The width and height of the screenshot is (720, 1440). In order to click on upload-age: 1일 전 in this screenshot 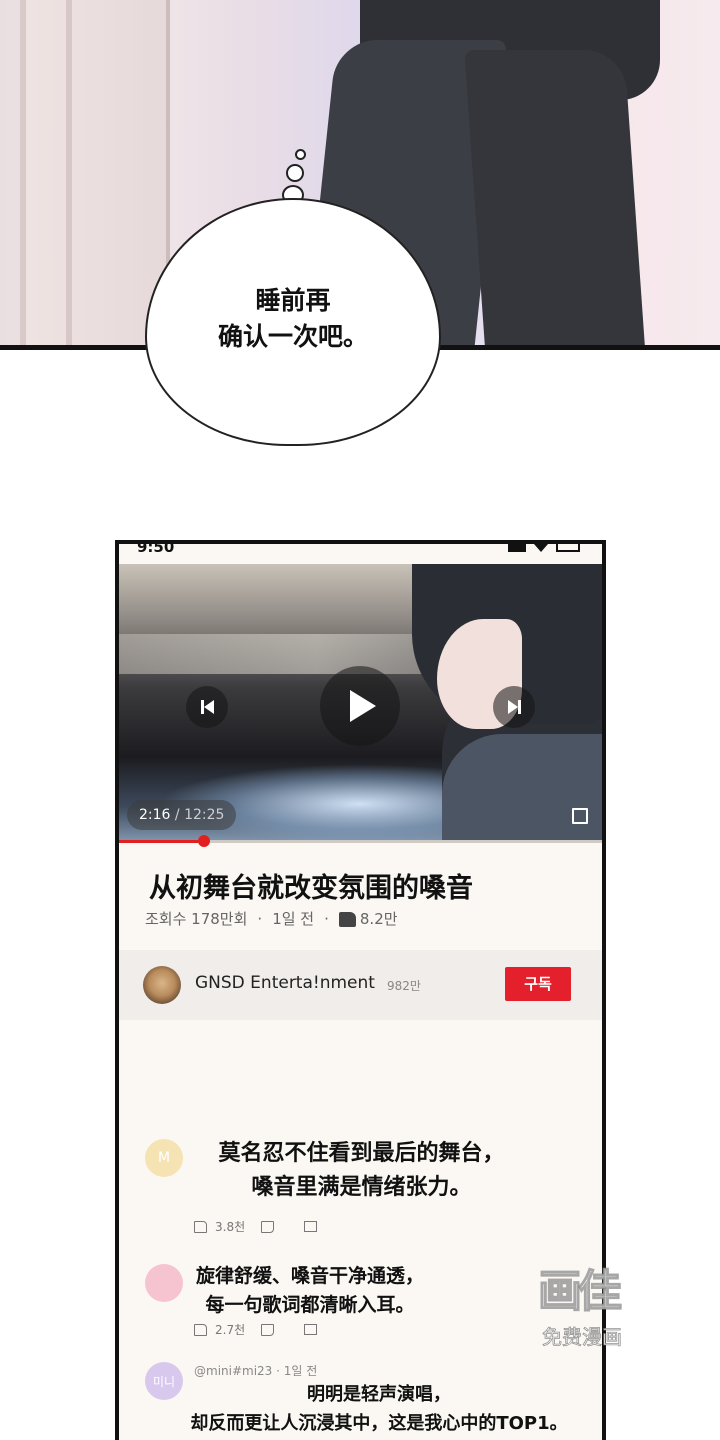, I will do `click(293, 919)`.